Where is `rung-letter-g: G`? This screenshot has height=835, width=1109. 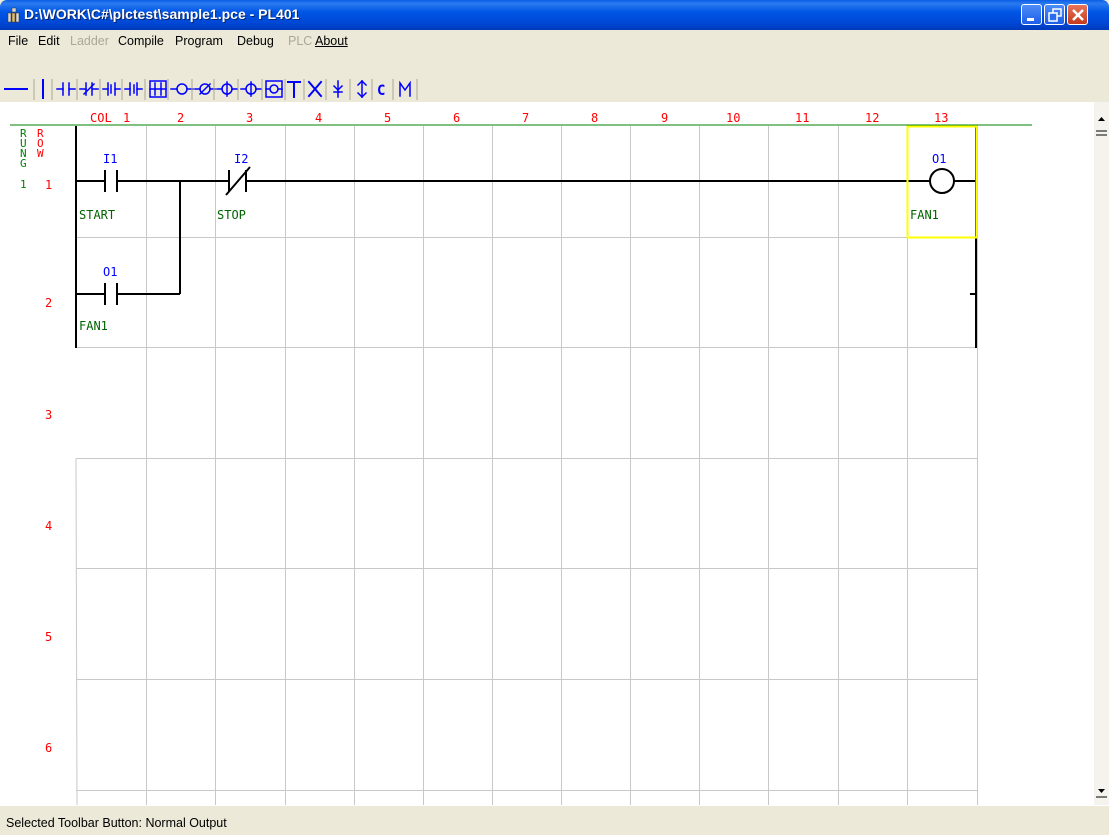 rung-letter-g: G is located at coordinates (23, 163).